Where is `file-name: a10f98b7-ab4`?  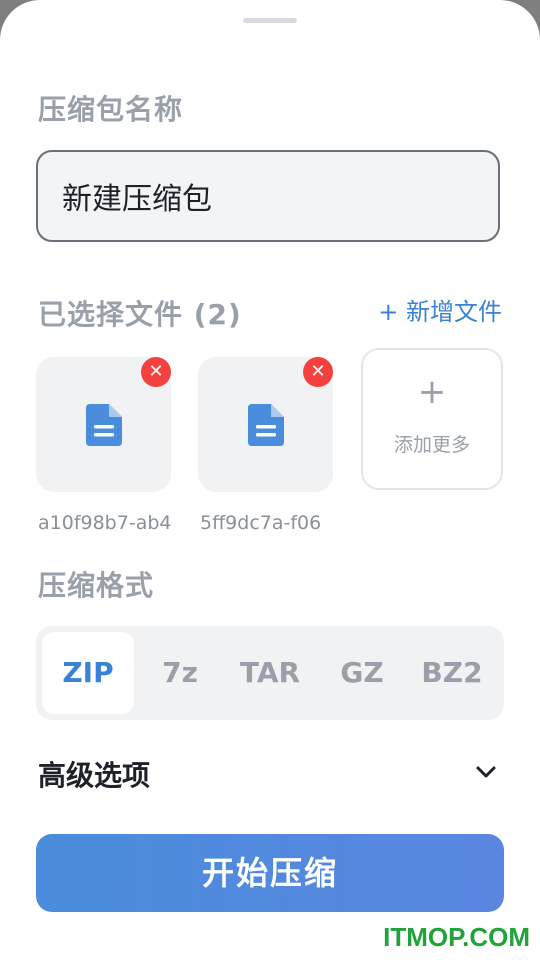 file-name: a10f98b7-ab4 is located at coordinates (105, 523).